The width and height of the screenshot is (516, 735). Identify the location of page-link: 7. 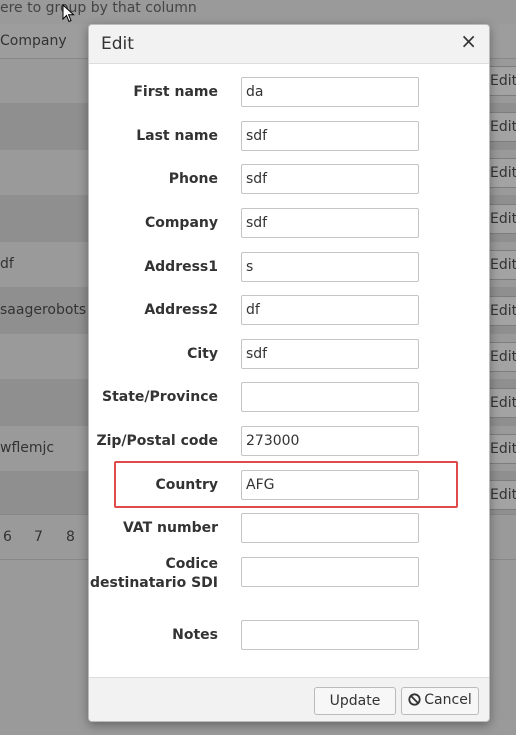
(38, 537).